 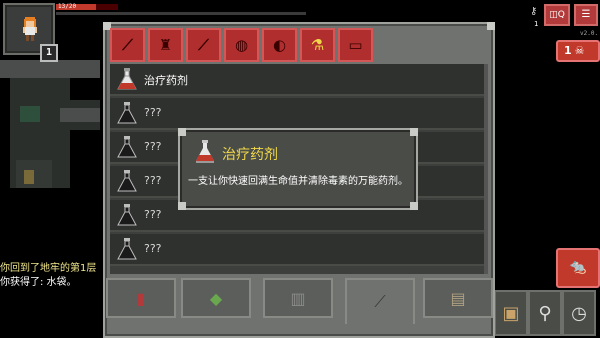 I want to click on tab-potion: ⚗, so click(x=317, y=45).